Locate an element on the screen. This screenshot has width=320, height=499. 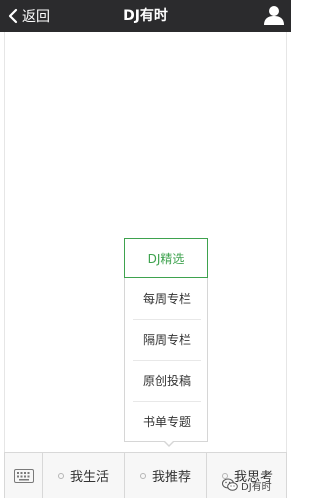
header-bar: 返回 DJ有时 is located at coordinates (145, 16).